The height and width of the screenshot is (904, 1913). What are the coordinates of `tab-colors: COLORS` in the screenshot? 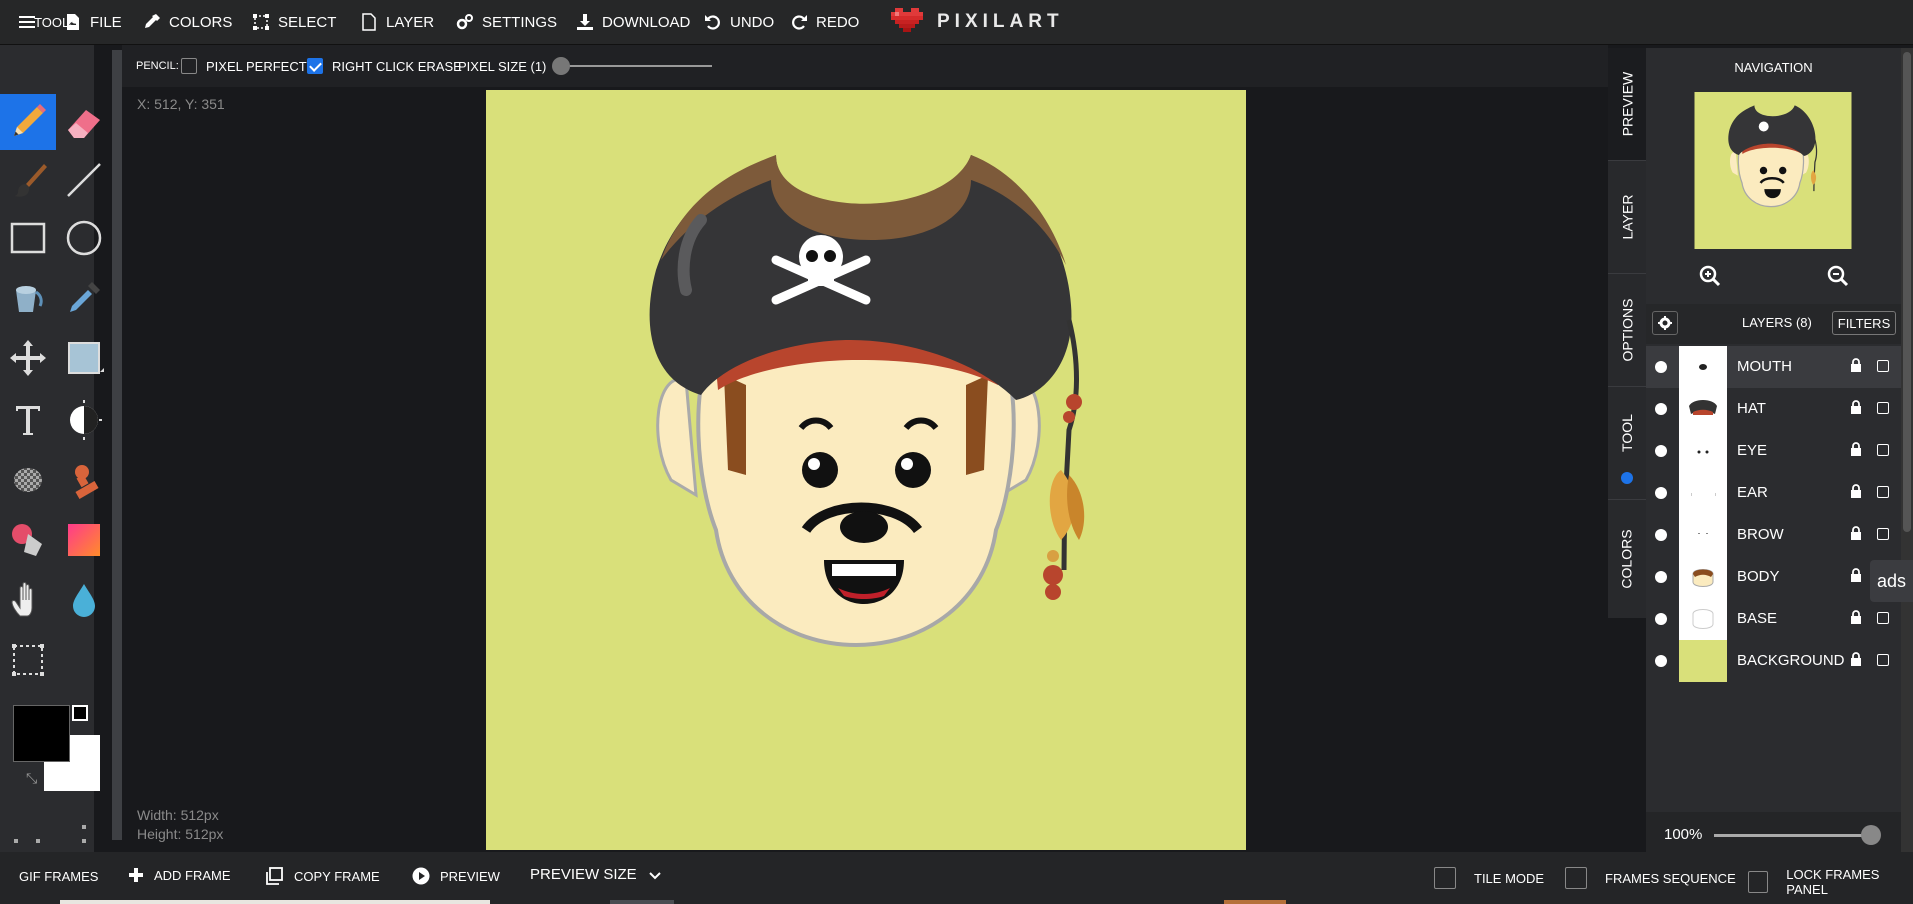 It's located at (1627, 559).